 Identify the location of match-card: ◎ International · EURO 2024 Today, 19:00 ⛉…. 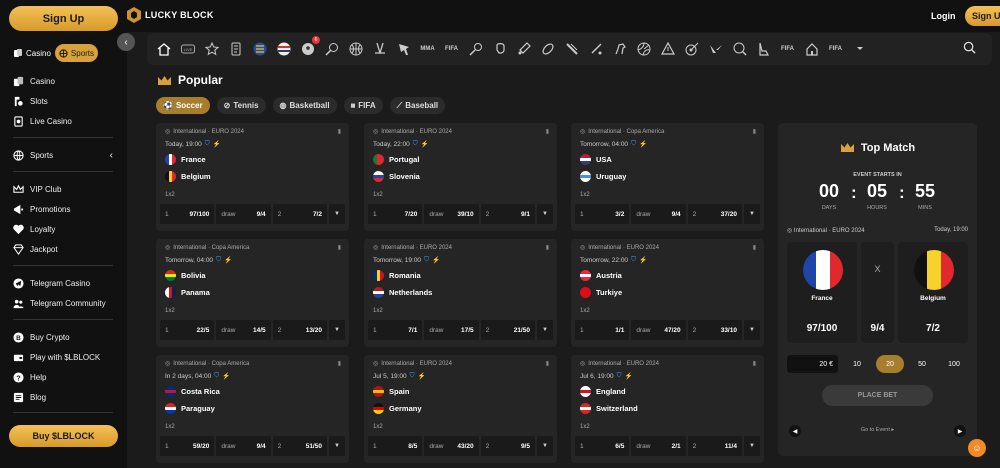
(252, 177).